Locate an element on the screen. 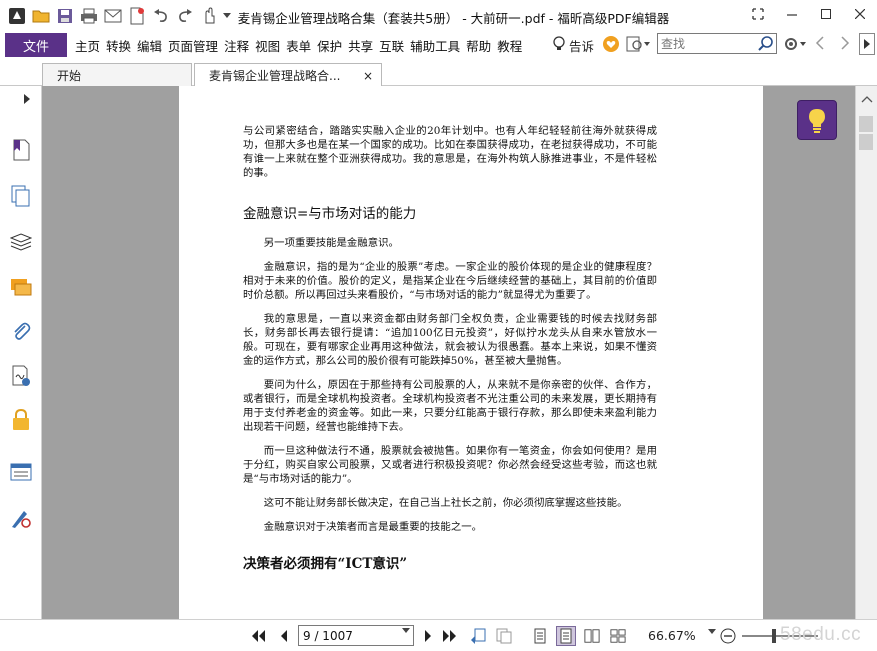  settings-gear-icon is located at coordinates (795, 44).